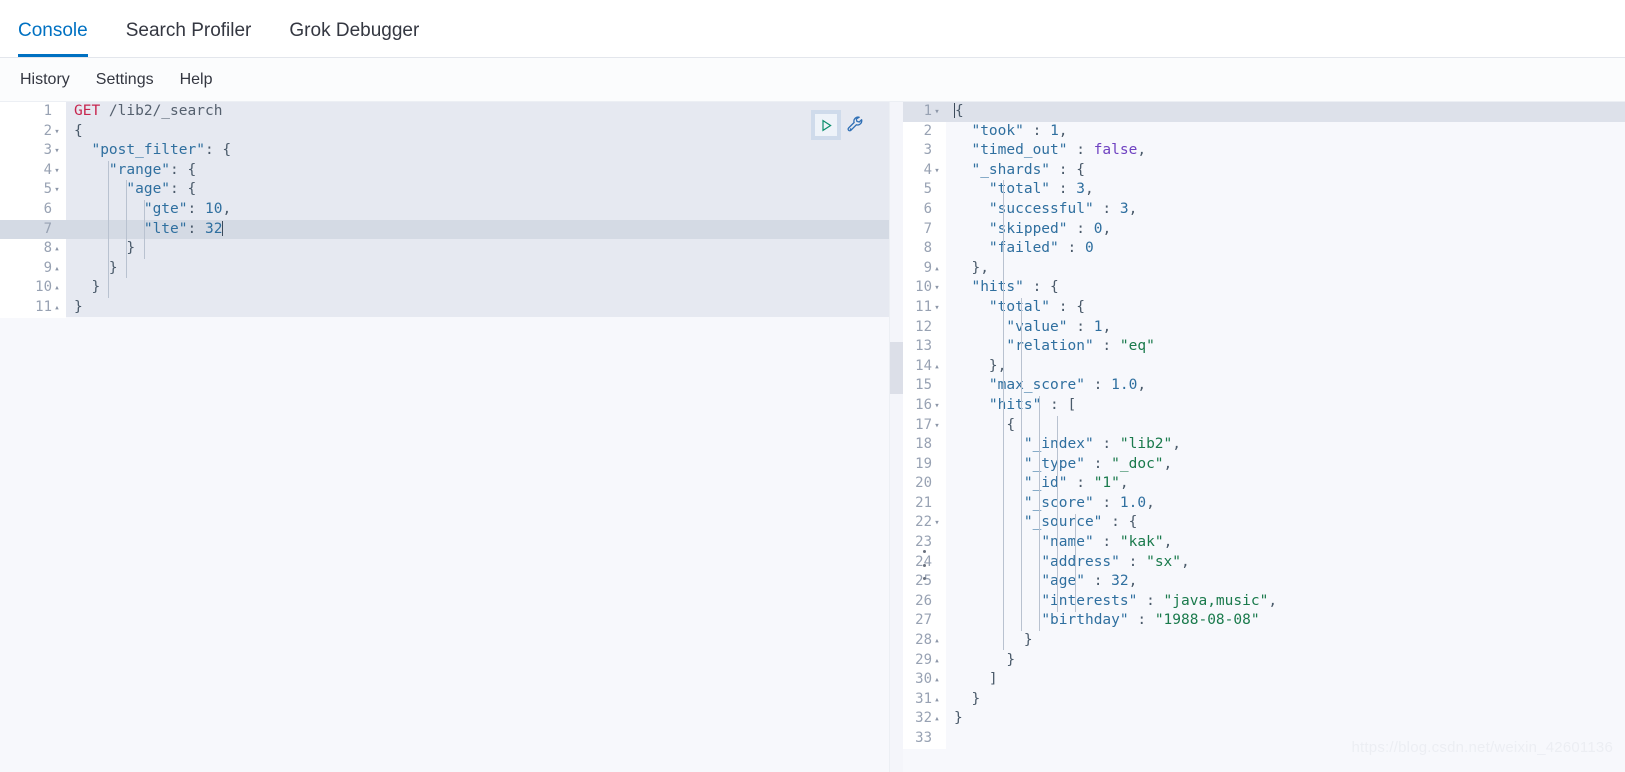  I want to click on code-text: ], so click(1285, 680).